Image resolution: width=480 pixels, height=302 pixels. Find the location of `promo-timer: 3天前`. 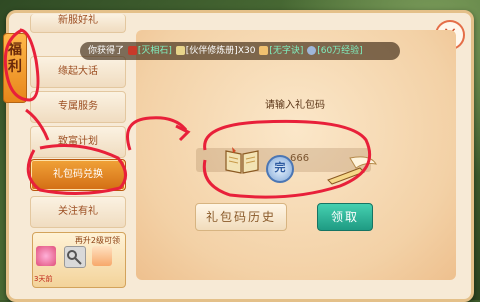

promo-timer: 3天前 is located at coordinates (43, 279).